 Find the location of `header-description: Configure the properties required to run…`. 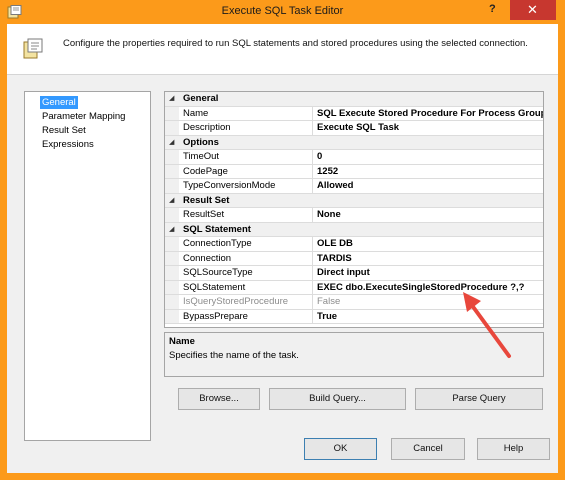

header-description: Configure the properties required to run… is located at coordinates (295, 43).